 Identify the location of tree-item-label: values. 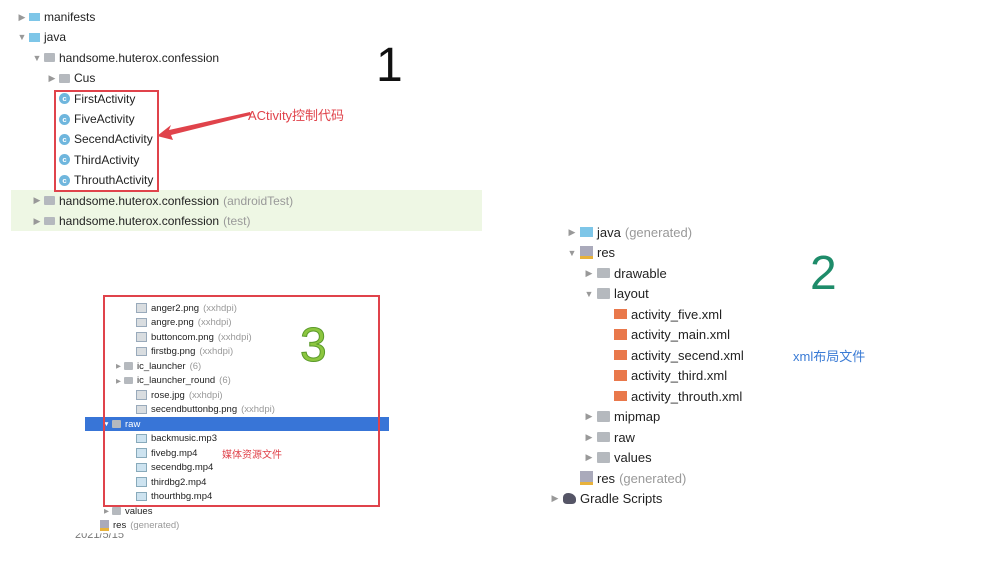
(139, 511).